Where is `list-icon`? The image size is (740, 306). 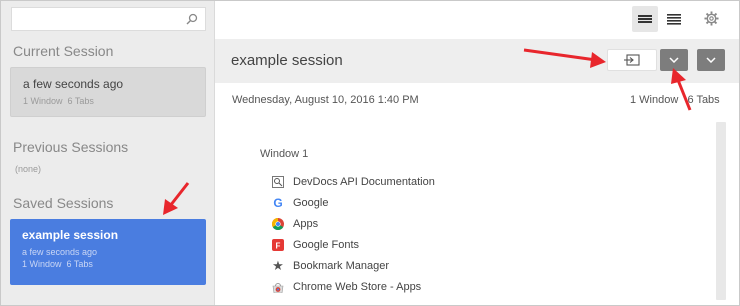 list-icon is located at coordinates (674, 19).